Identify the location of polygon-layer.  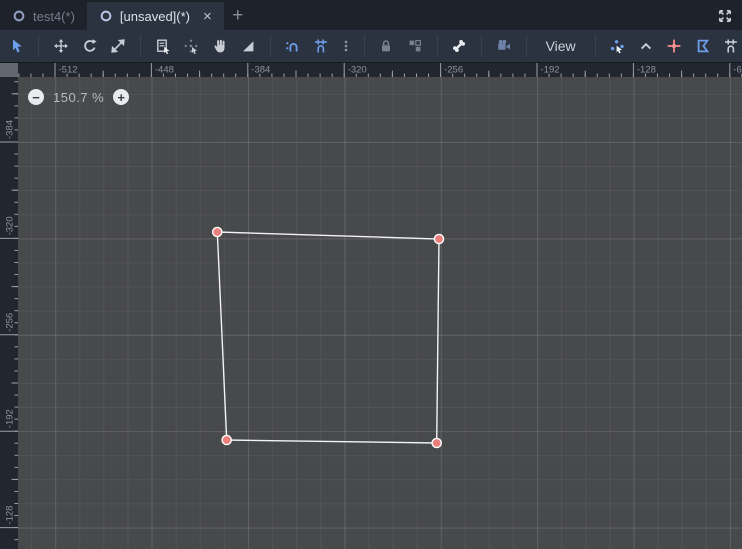
(328, 337).